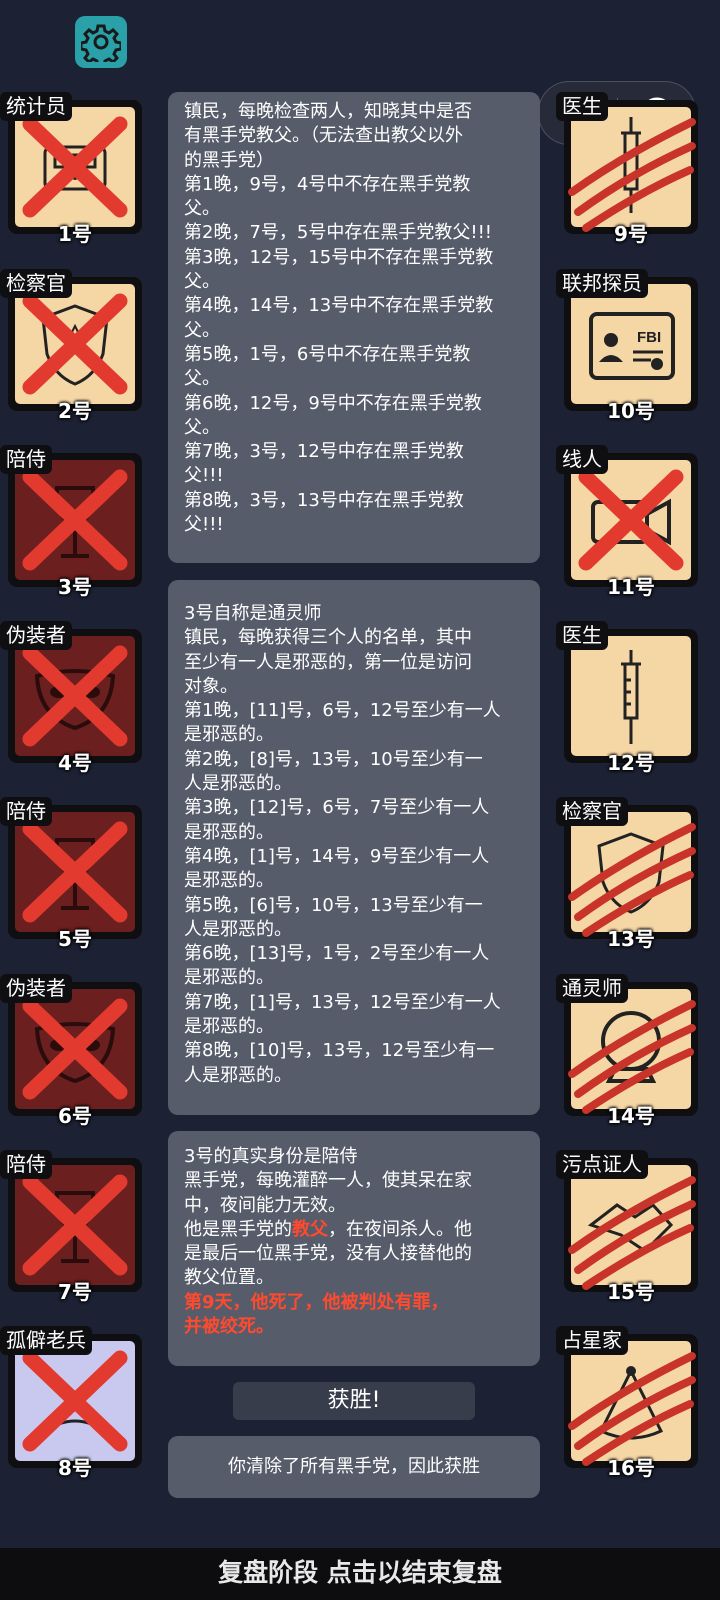  I want to click on player-card-10: FBI 联邦探员 10号, so click(627, 346).